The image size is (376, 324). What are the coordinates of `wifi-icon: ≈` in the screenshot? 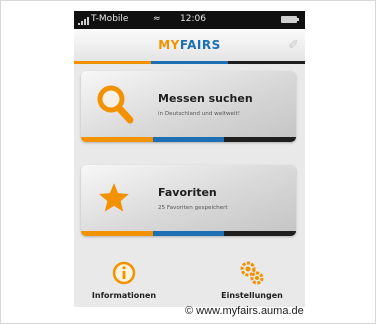 It's located at (157, 19).